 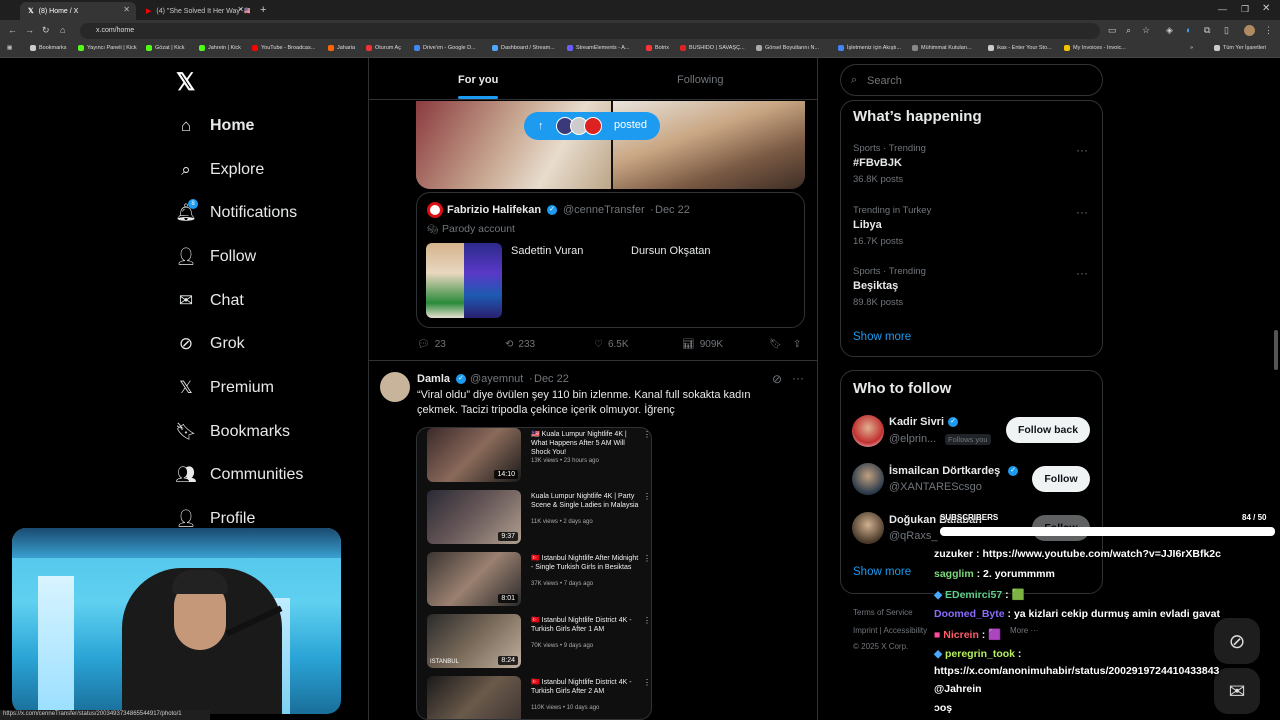 I want to click on mail-icon: ✉, so click(x=1237, y=691).